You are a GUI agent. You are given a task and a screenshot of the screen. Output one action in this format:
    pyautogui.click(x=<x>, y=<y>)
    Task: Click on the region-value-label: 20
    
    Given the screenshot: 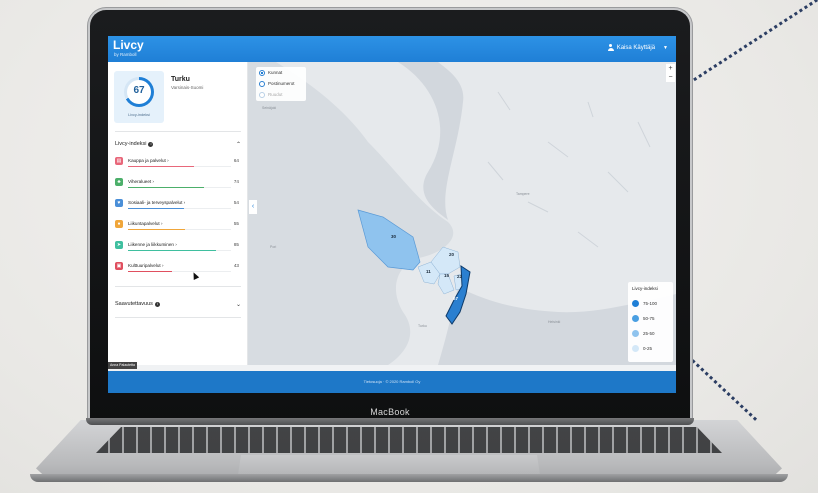 What is the action you would take?
    pyautogui.click(x=452, y=254)
    